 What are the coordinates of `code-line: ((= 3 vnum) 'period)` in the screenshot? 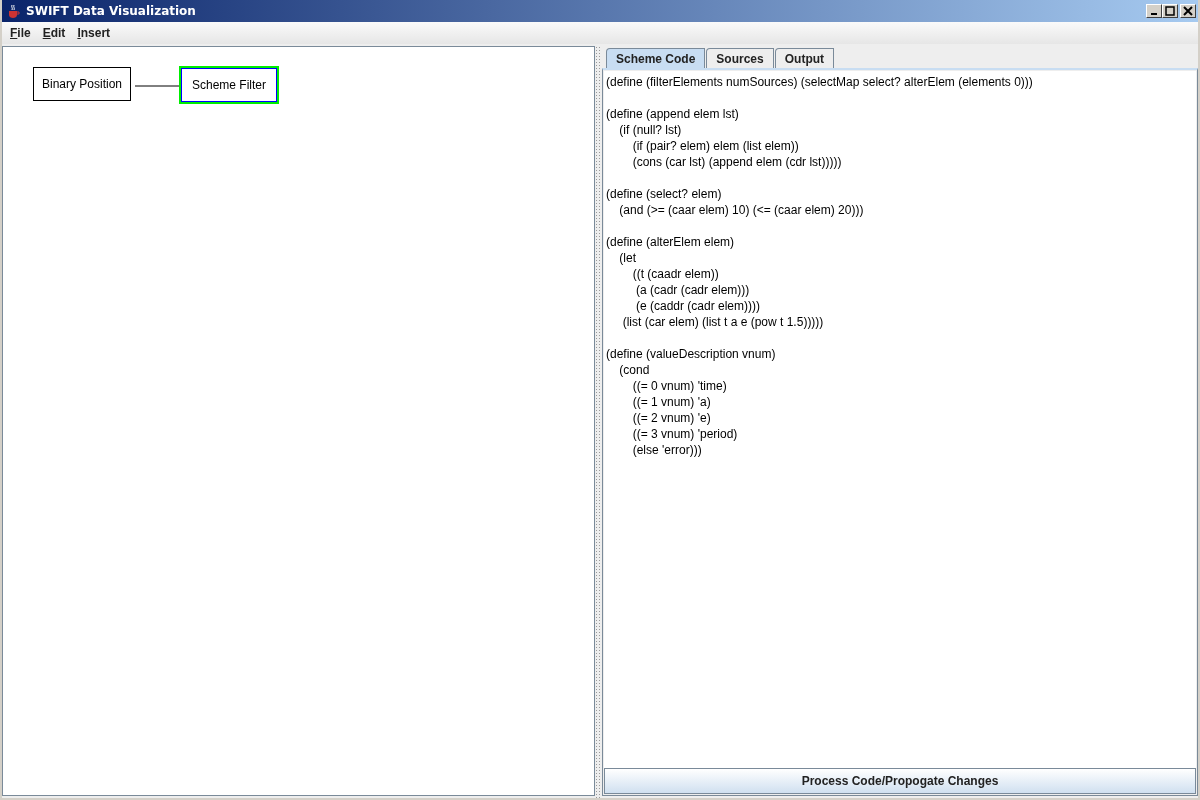 It's located at (685, 434).